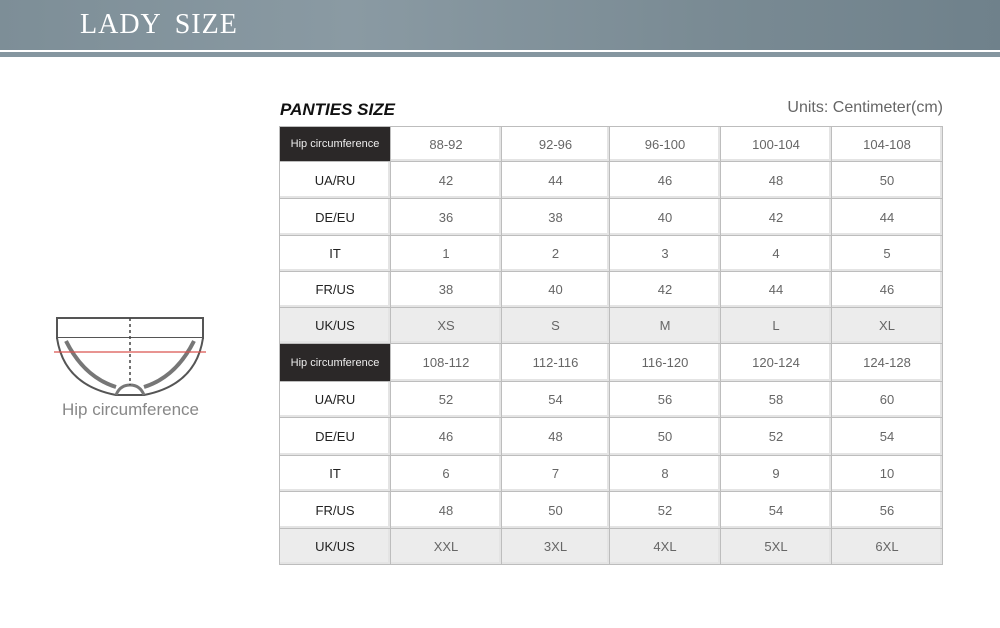 The width and height of the screenshot is (1000, 628). I want to click on hip-range-cell: 104-108, so click(887, 144).